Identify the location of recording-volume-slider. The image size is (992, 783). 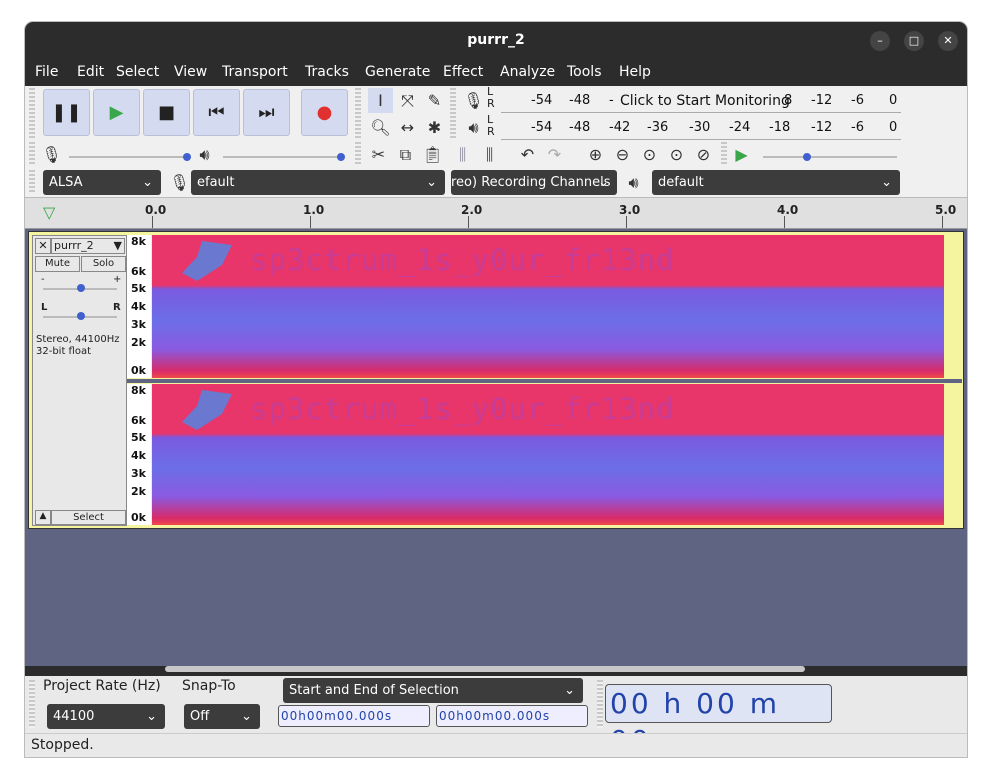
(128, 157).